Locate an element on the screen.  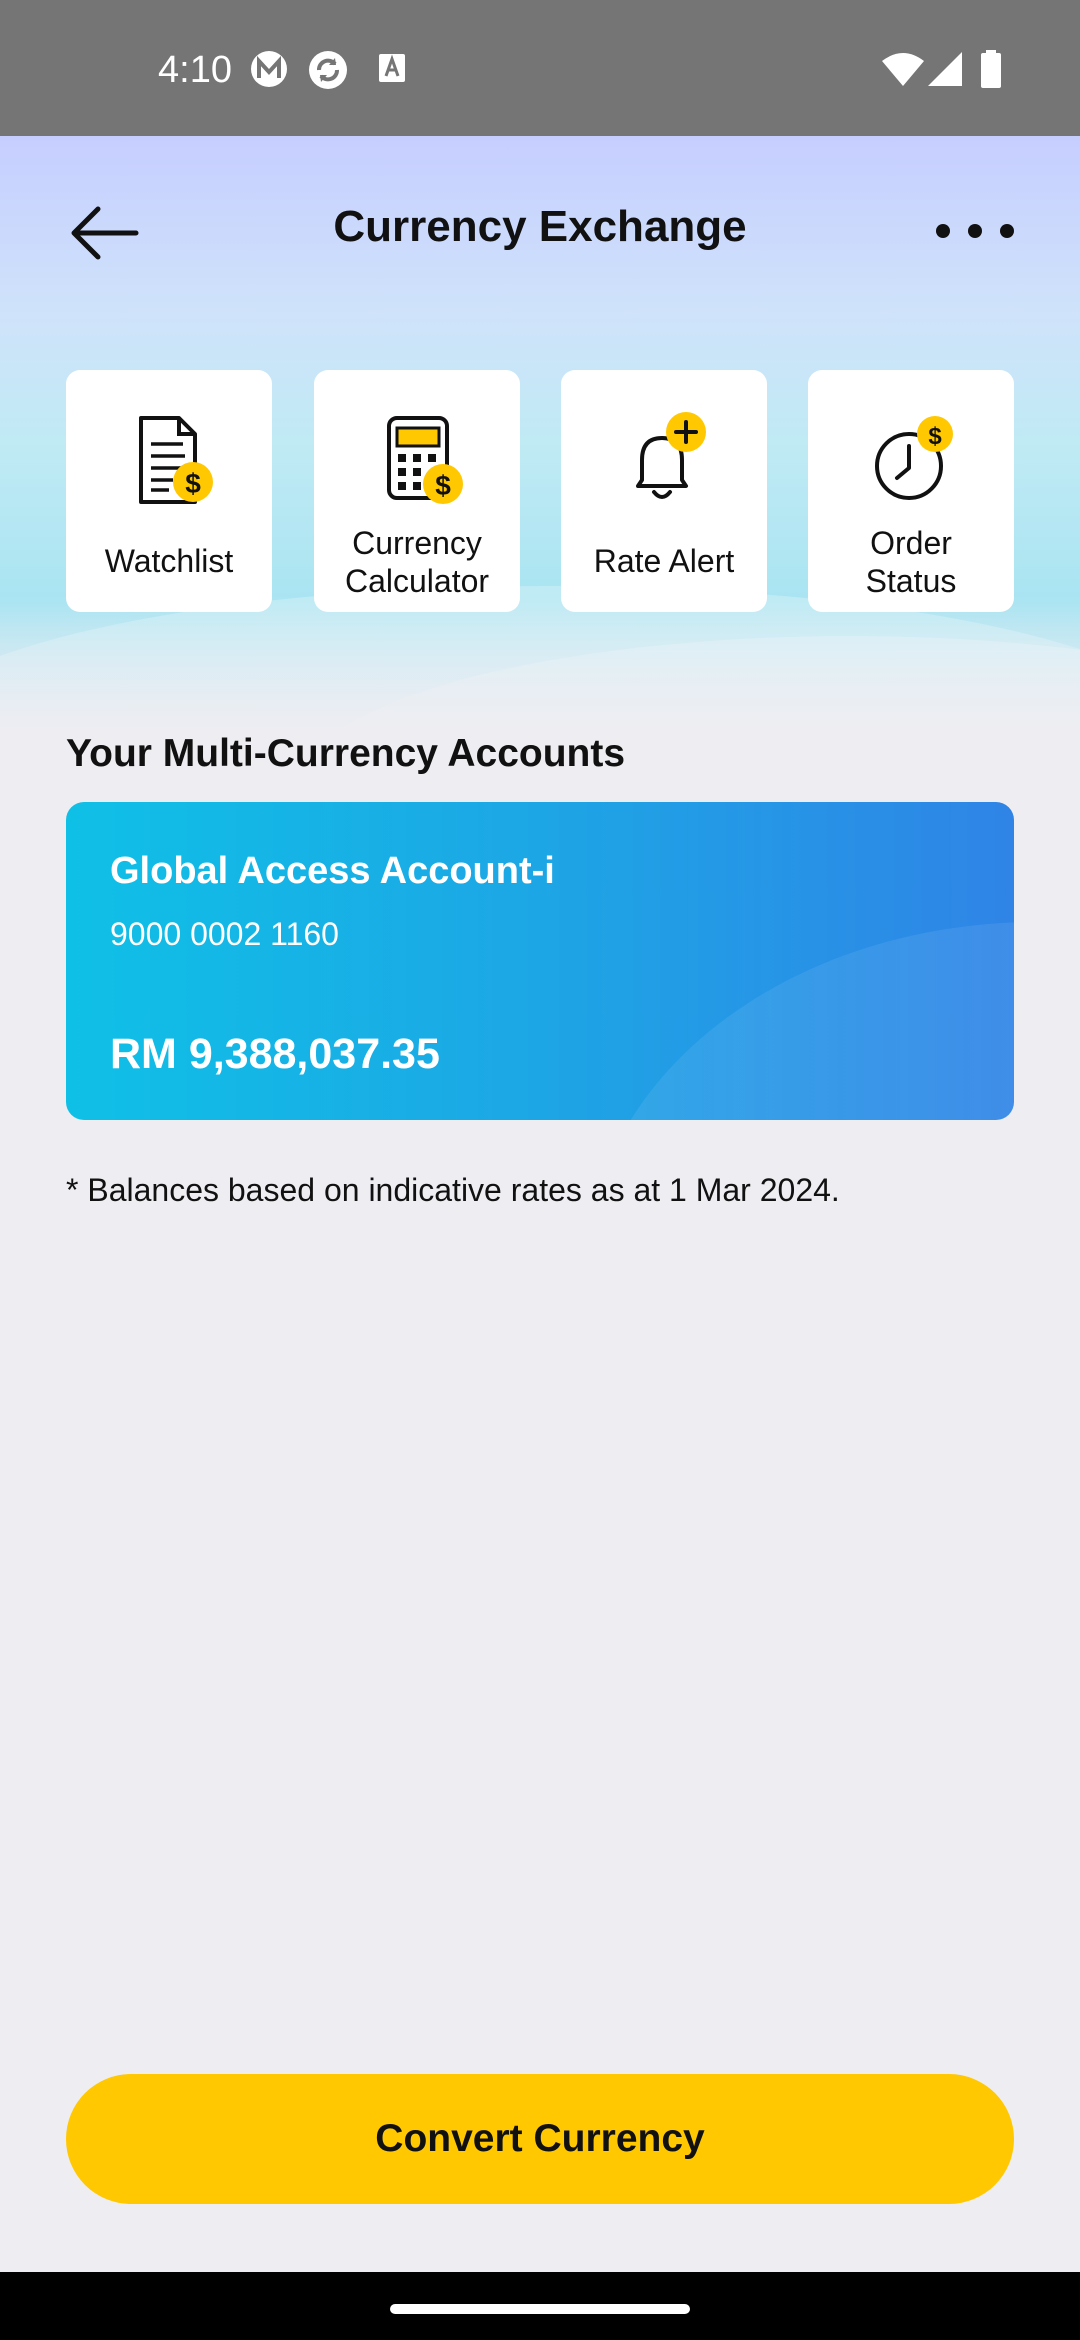
order-status-button: $ Order Status is located at coordinates (911, 491).